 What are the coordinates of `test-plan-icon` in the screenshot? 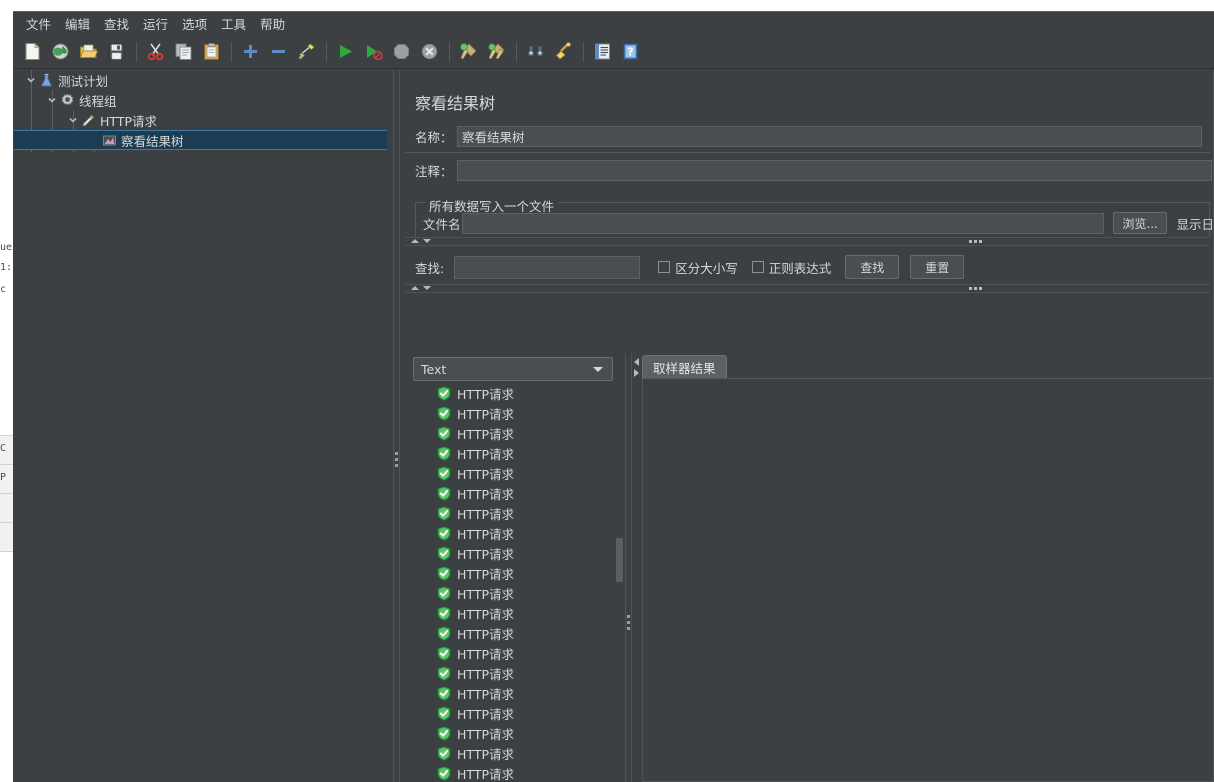 It's located at (46, 80).